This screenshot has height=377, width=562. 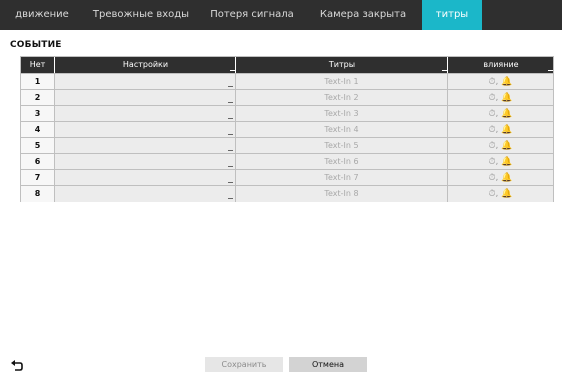 I want to click on tab-motion: движение, so click(x=42, y=15).